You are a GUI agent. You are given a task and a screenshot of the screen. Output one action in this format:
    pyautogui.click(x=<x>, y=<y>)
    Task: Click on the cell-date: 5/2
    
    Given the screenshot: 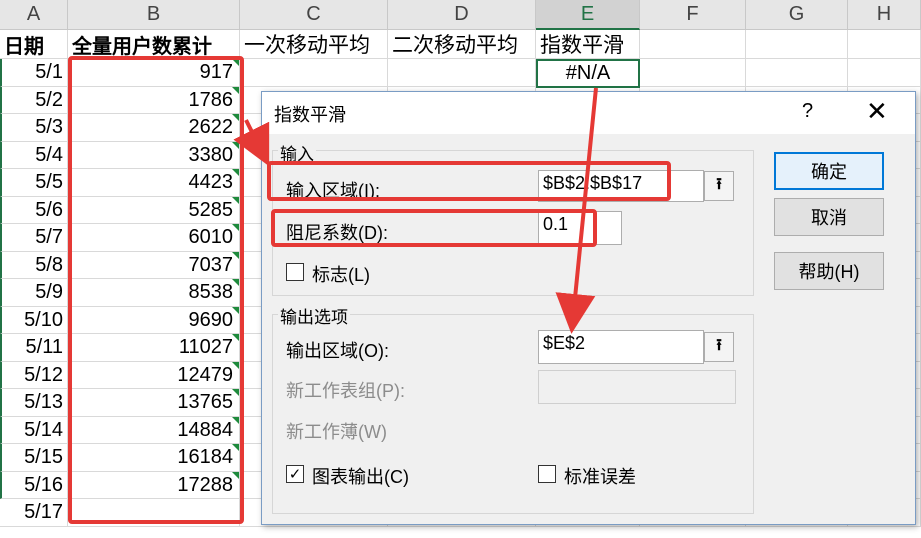 What is the action you would take?
    pyautogui.click(x=34, y=100)
    